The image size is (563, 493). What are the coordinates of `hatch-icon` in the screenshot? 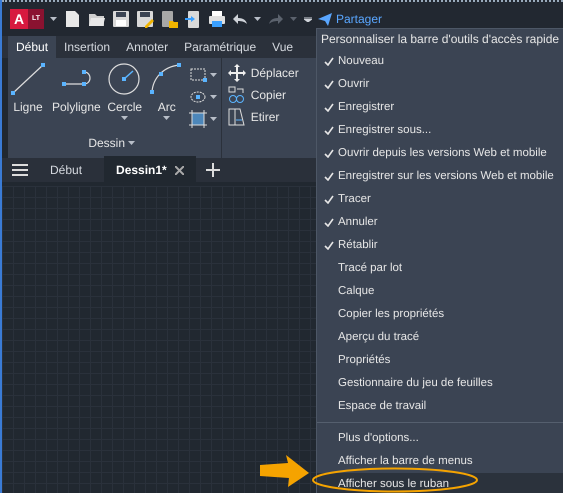 It's located at (197, 119).